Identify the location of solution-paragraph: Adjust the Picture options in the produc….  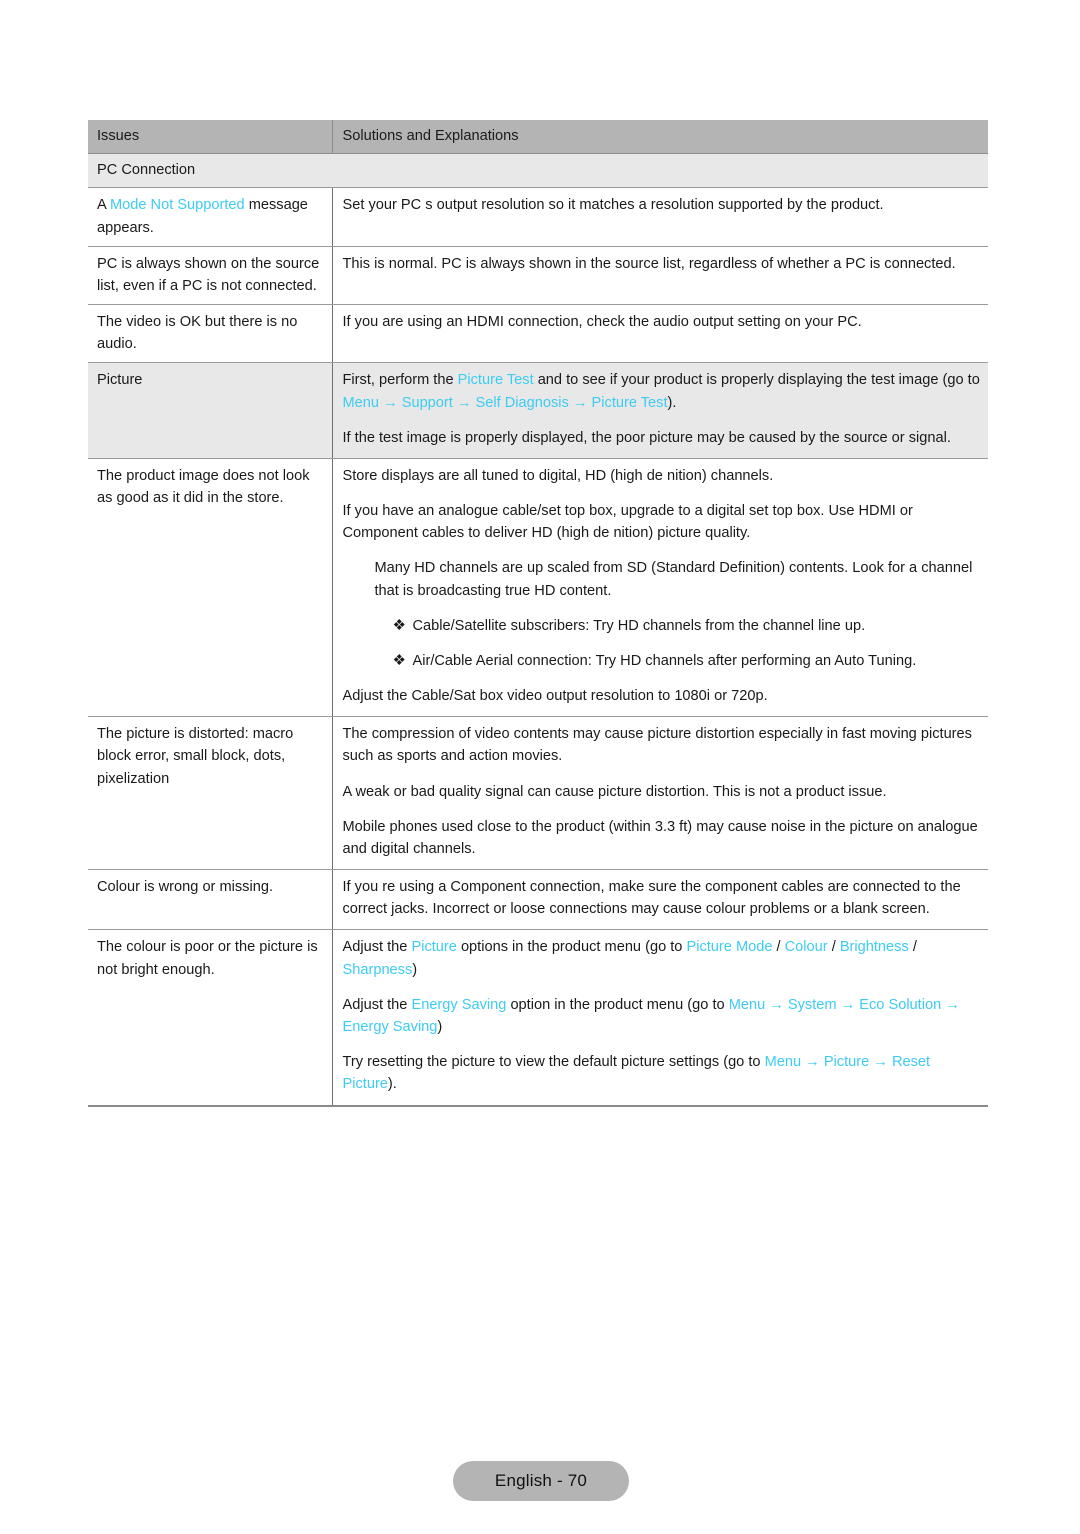
(662, 958).